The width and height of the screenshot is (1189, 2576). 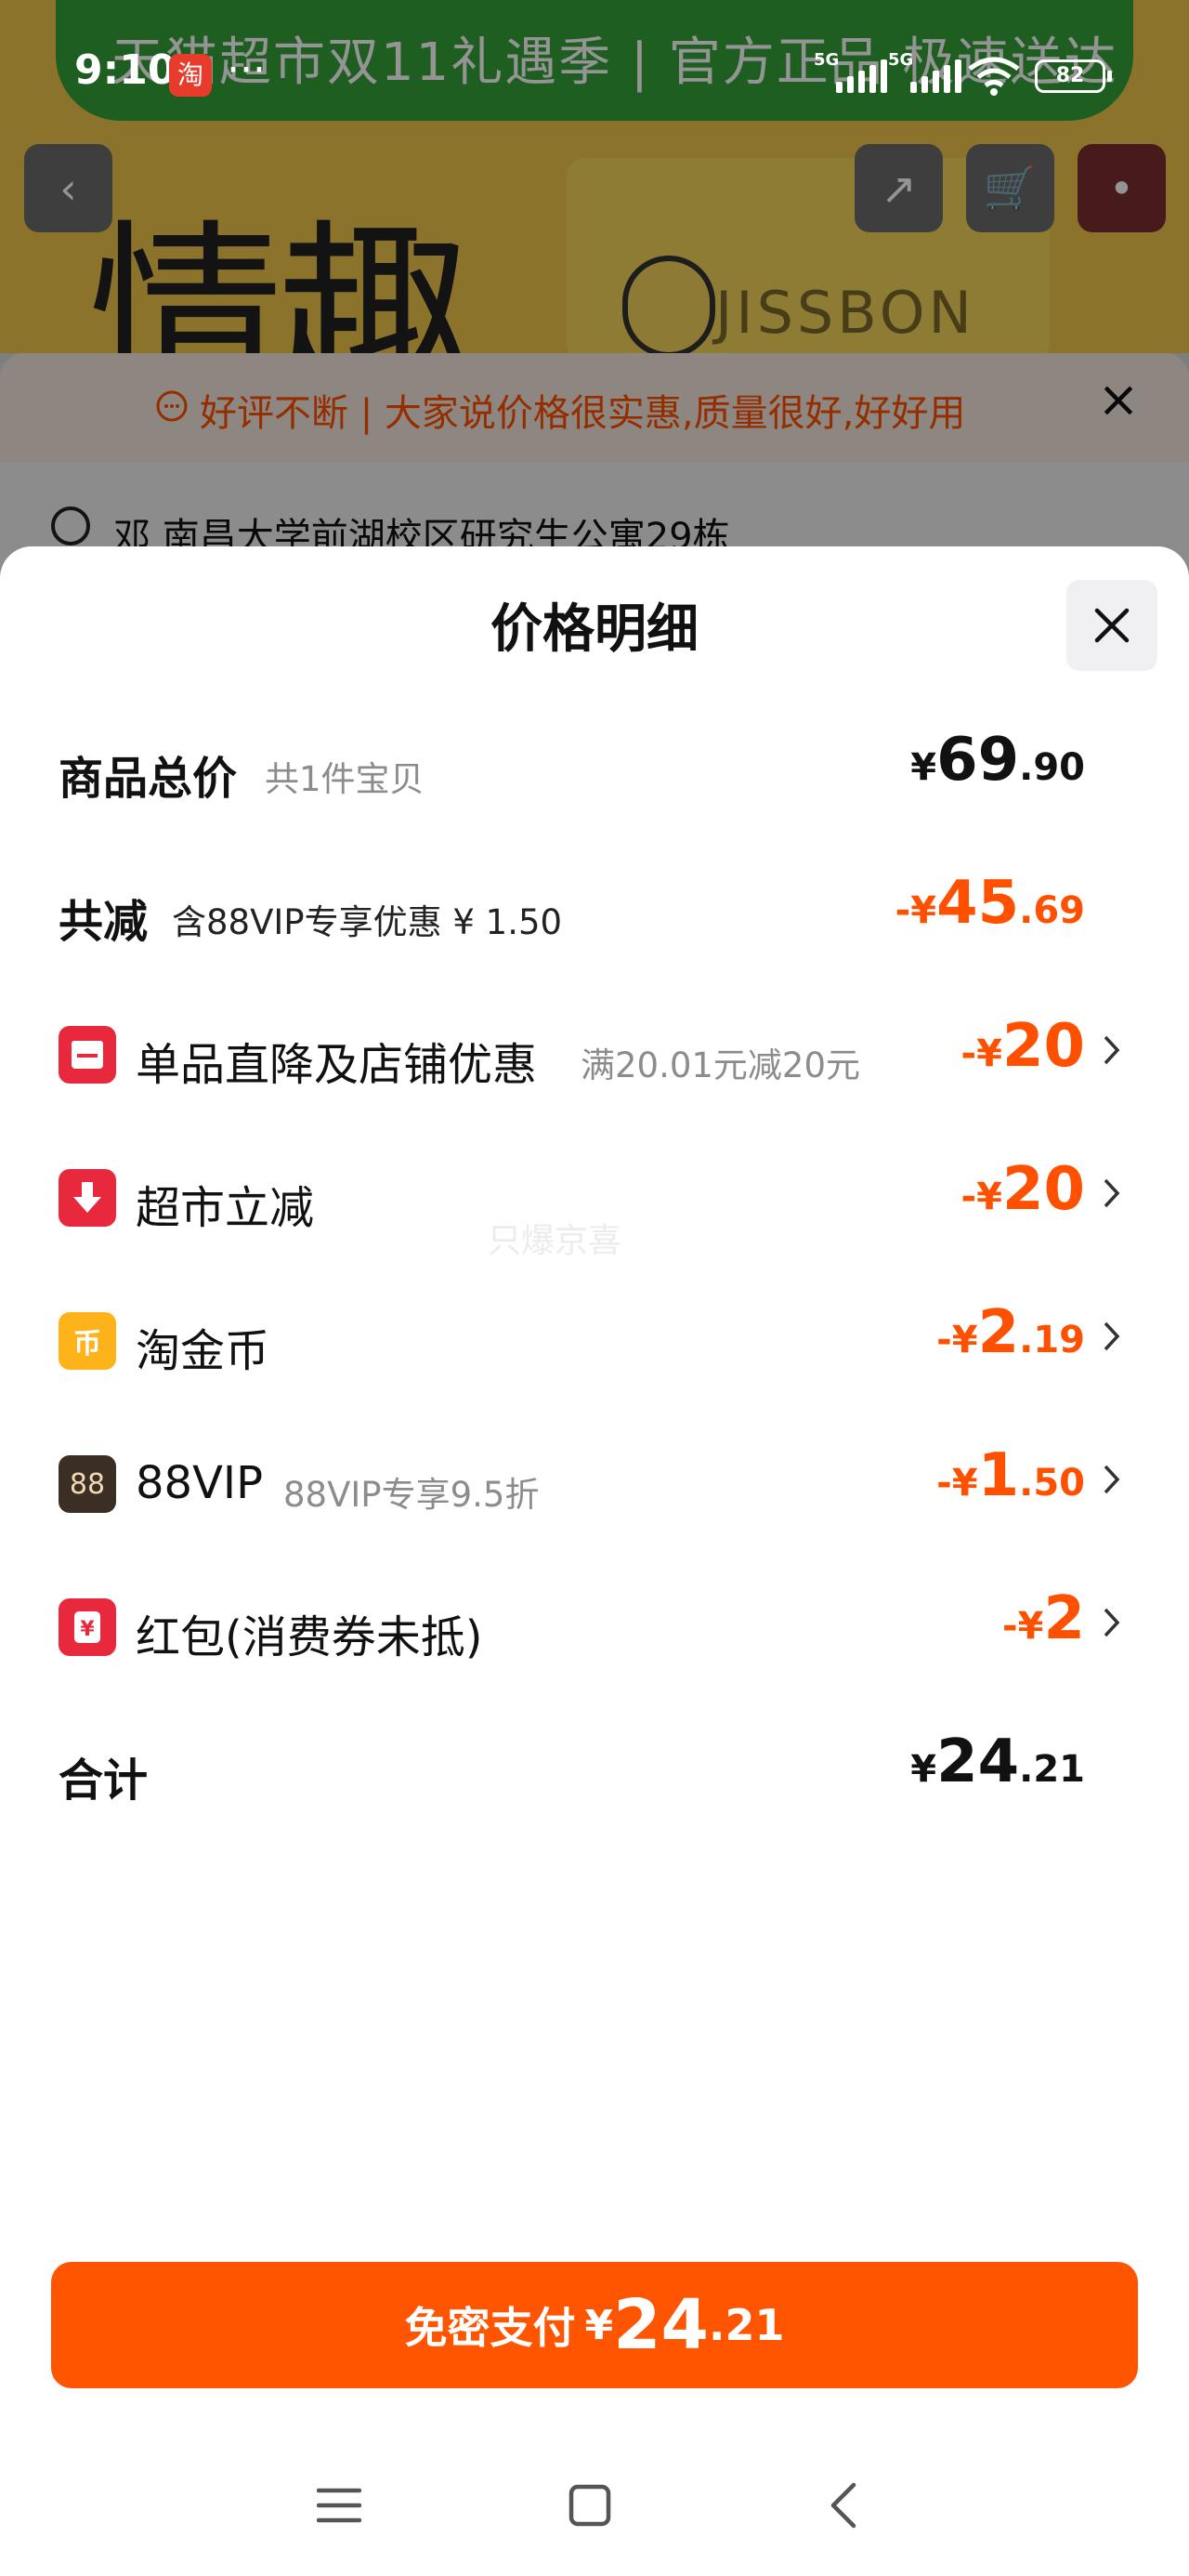 I want to click on row-amount: -¥45.69, so click(x=990, y=903).